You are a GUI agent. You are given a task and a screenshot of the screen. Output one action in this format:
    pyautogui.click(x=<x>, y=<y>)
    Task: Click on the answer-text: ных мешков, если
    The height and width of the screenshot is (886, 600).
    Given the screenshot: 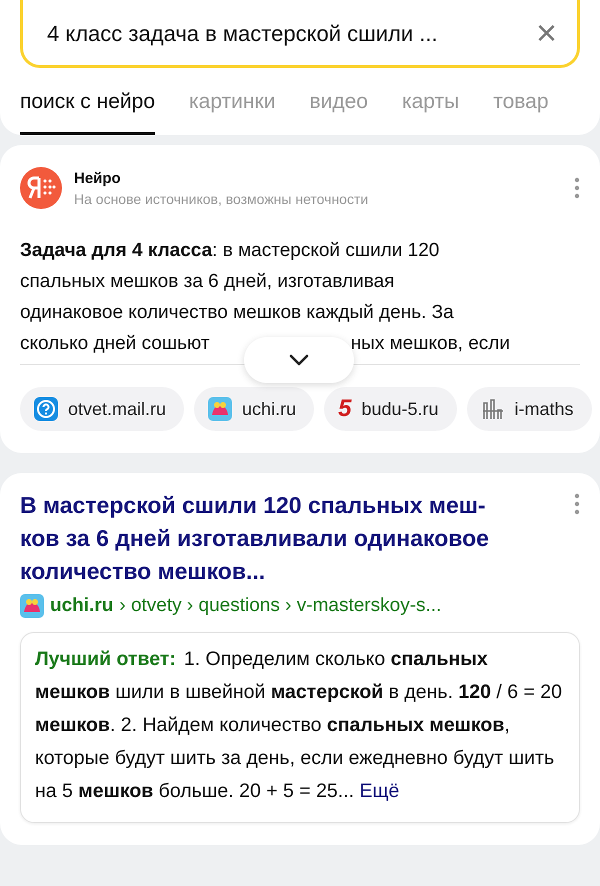 What is the action you would take?
    pyautogui.click(x=430, y=344)
    